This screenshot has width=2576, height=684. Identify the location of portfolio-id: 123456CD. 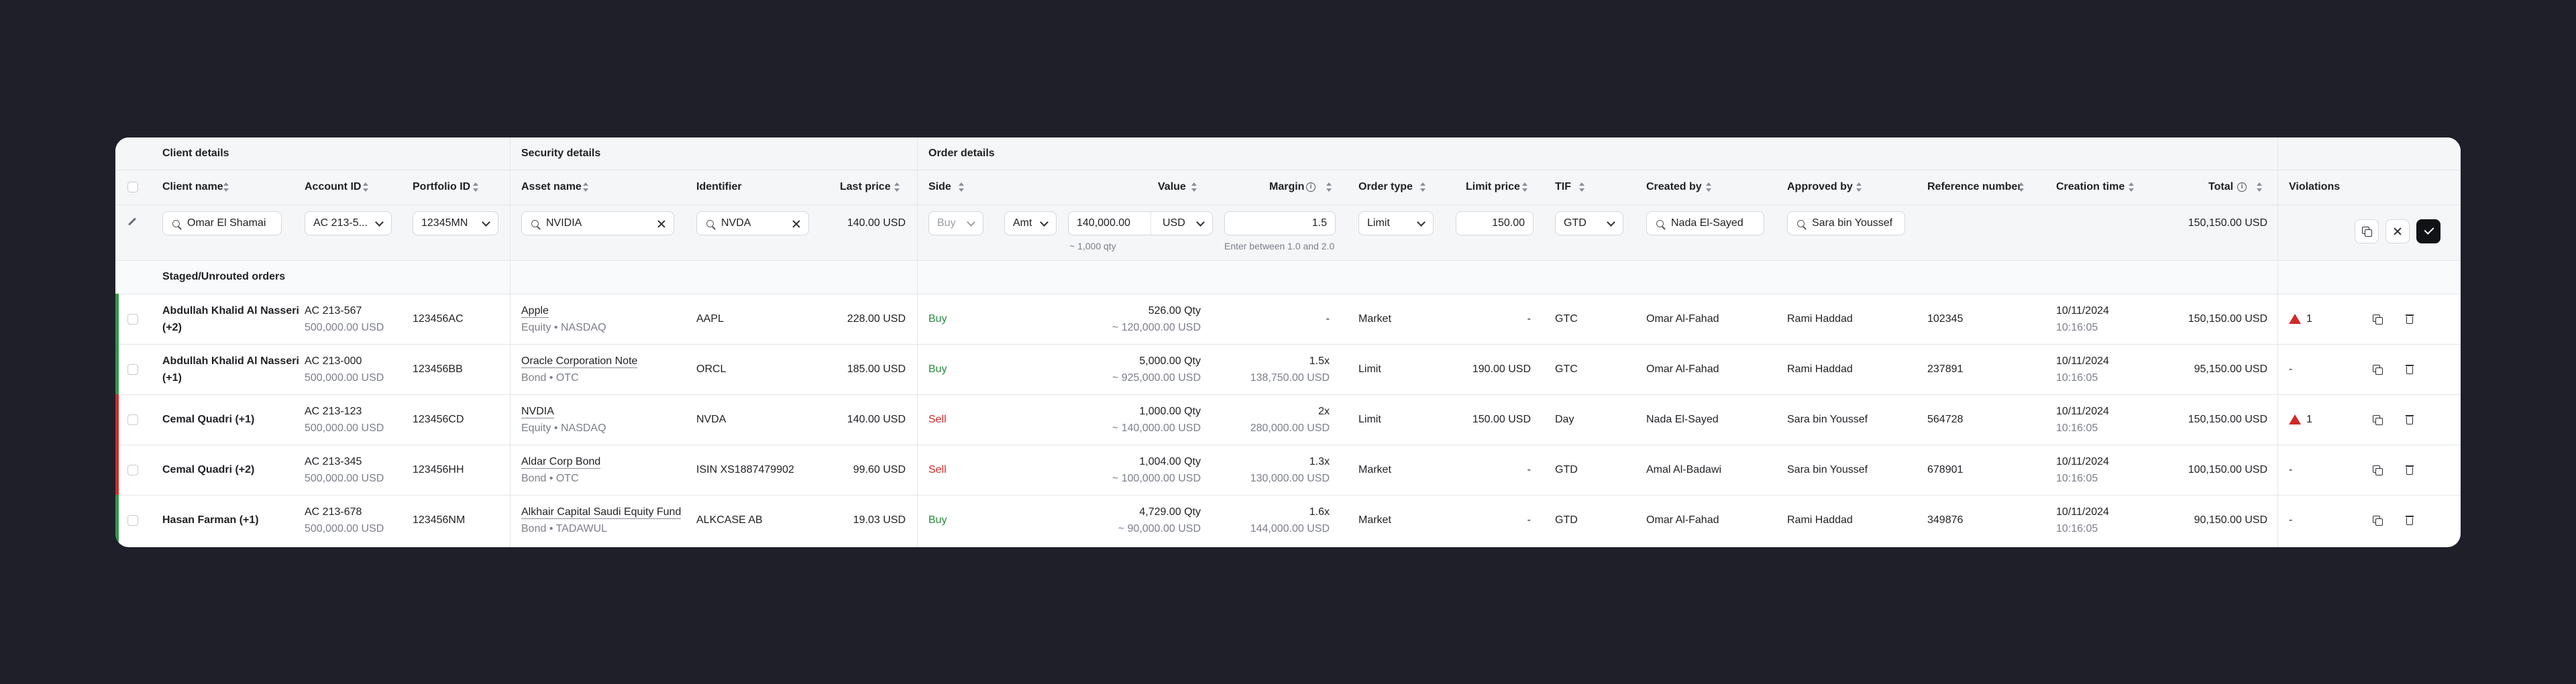
(438, 419).